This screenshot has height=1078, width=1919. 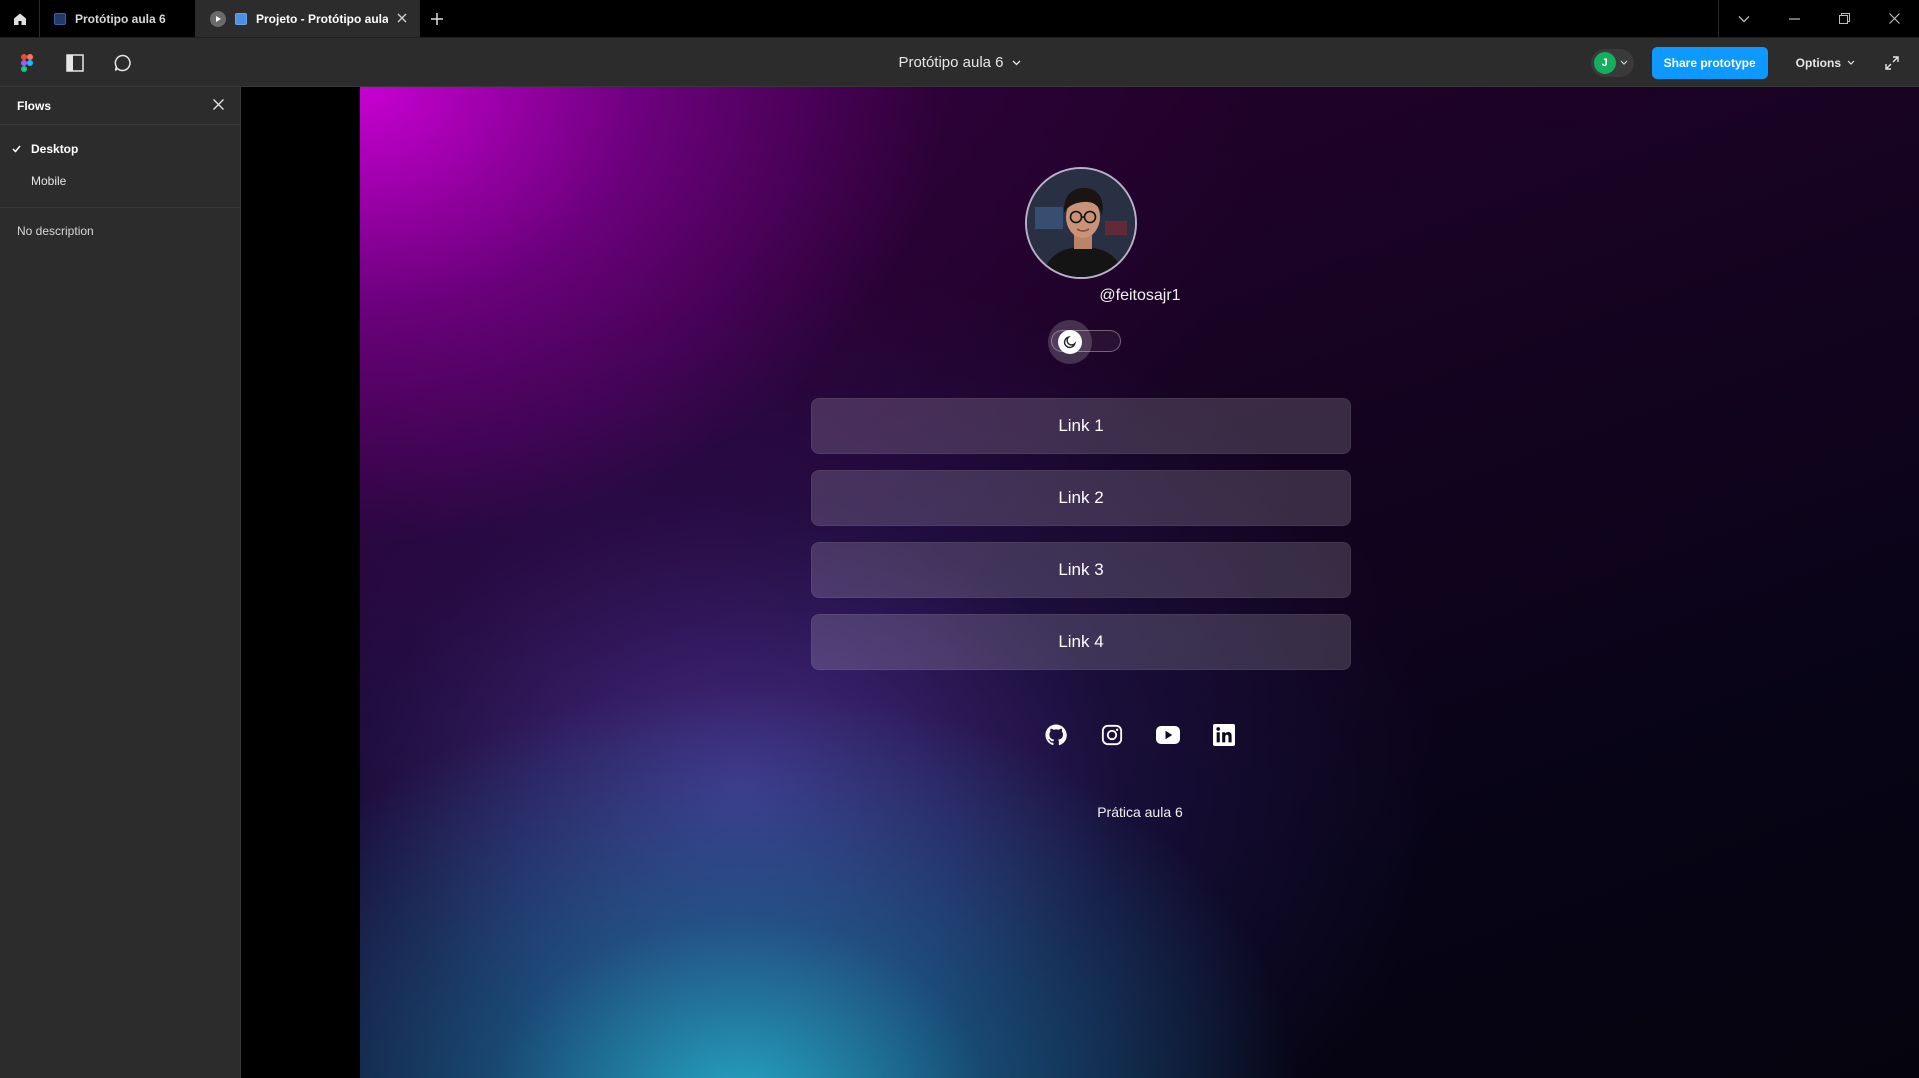 I want to click on comments-button, so click(x=123, y=63).